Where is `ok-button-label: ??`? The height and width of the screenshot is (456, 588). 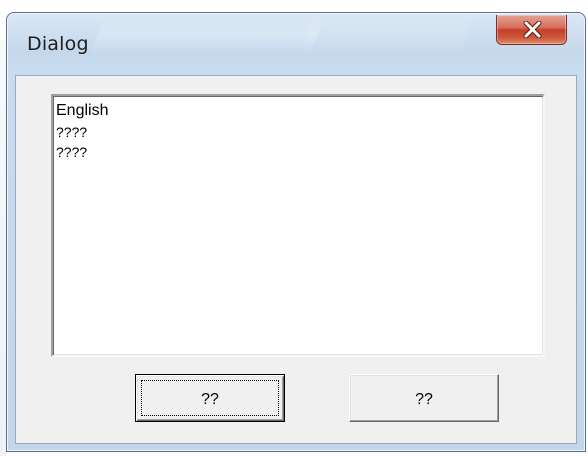
ok-button-label: ?? is located at coordinates (210, 399).